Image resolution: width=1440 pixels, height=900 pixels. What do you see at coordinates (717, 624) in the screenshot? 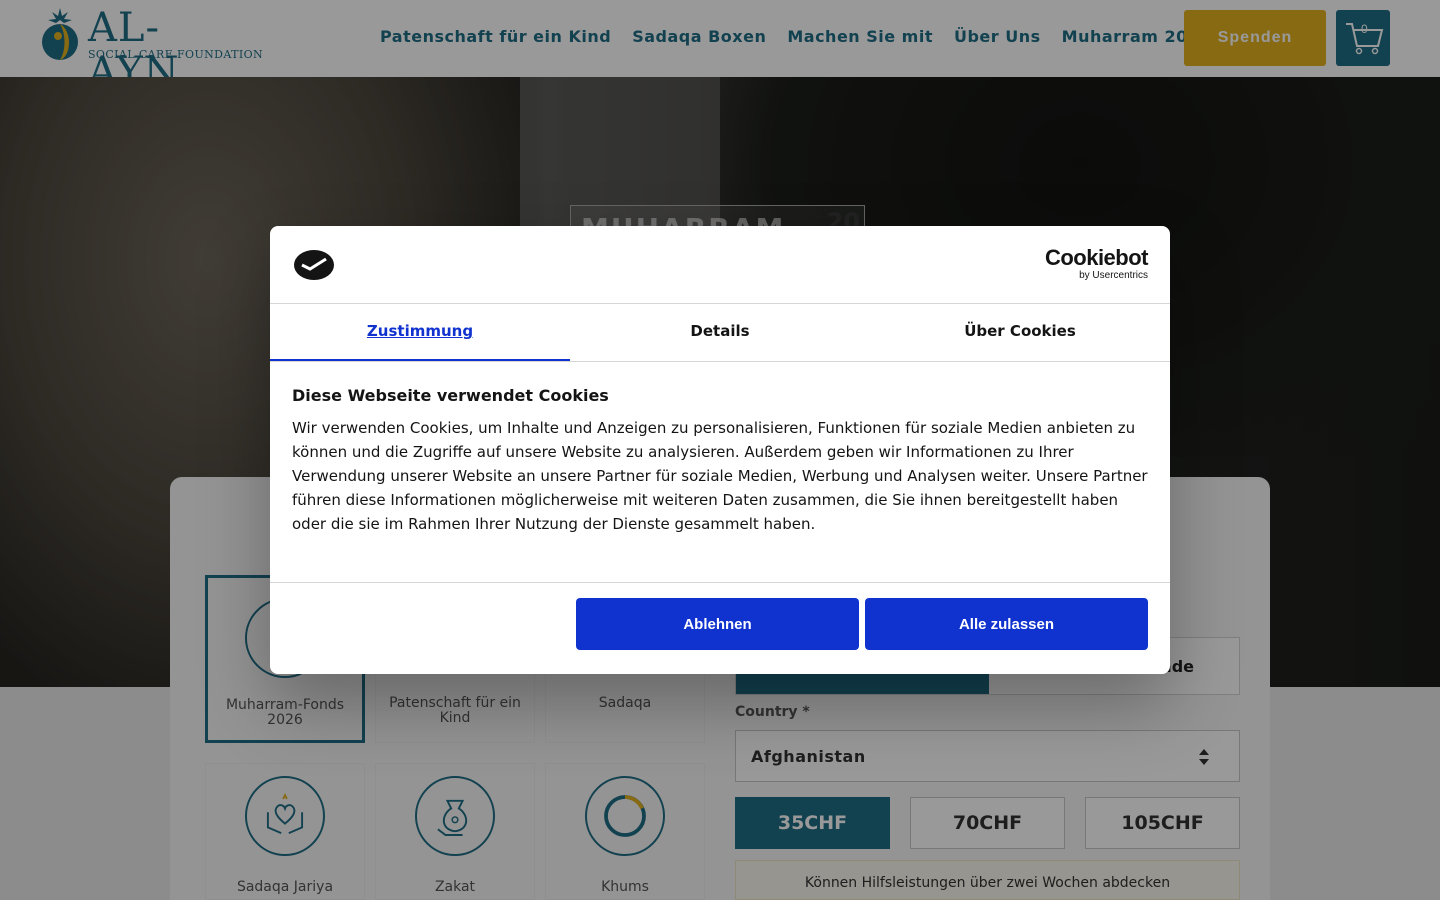
I see `decline-button: Ablehnen` at bounding box center [717, 624].